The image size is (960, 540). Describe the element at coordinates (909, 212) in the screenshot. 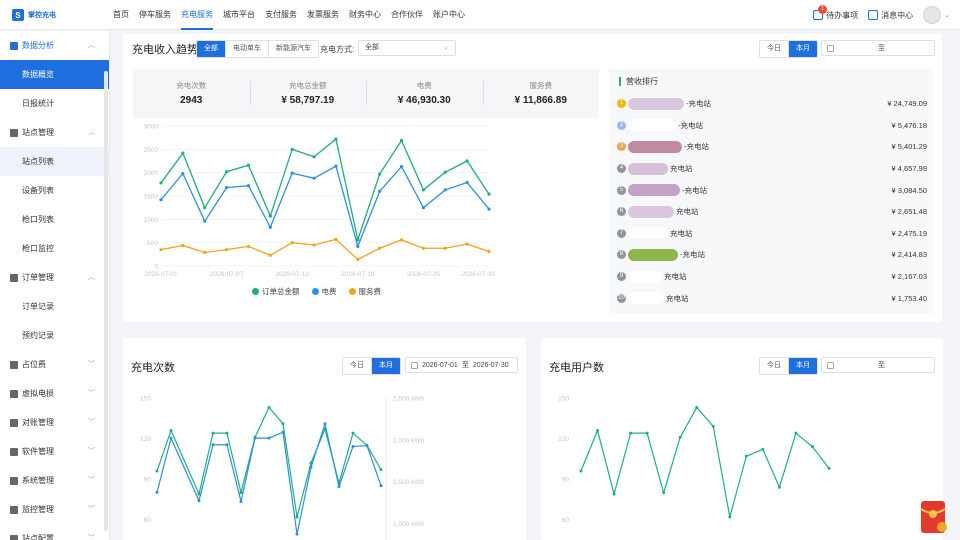

I see `station-revenue: ¥ 2,651.48` at that location.